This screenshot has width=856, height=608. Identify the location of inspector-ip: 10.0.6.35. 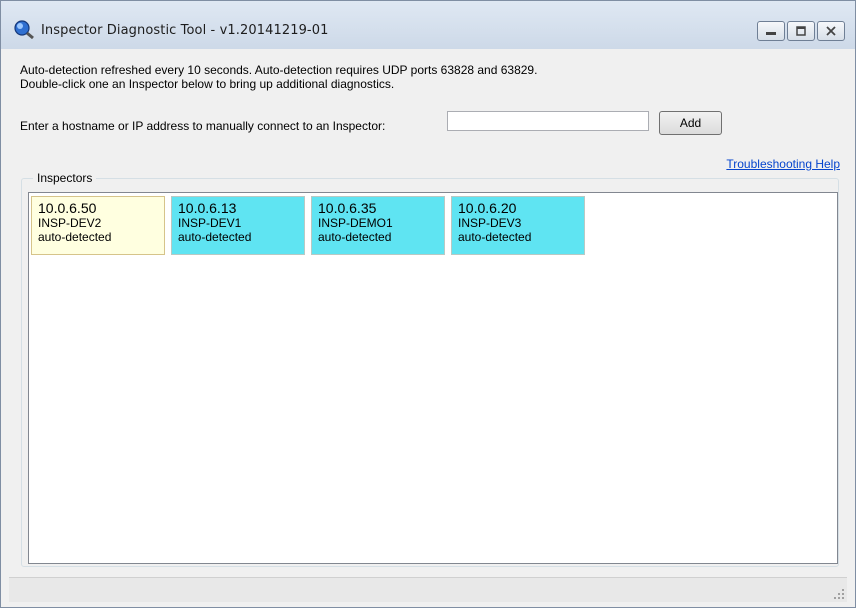
(347, 208).